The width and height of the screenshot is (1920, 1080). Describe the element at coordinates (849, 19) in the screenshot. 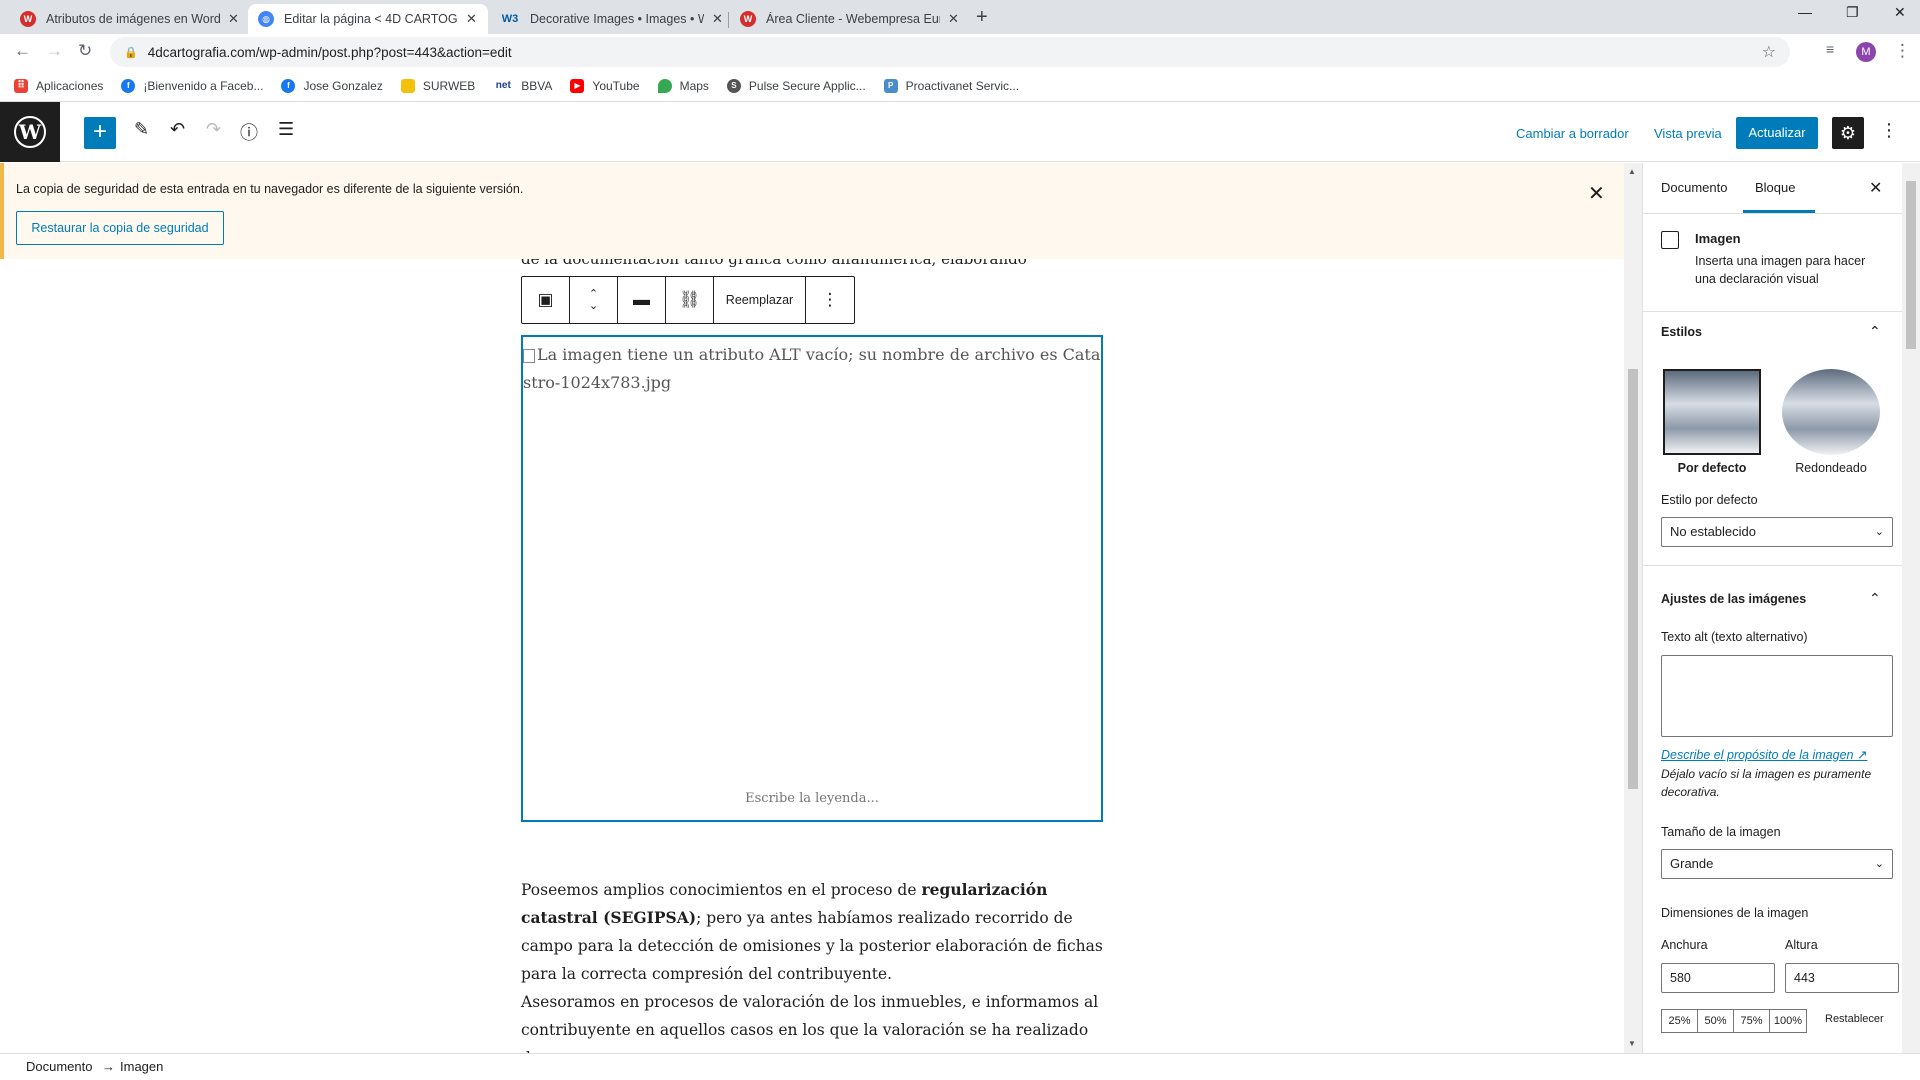

I see `browser-tab-4: W Área Cliente - Webempresa Europ ✕` at that location.